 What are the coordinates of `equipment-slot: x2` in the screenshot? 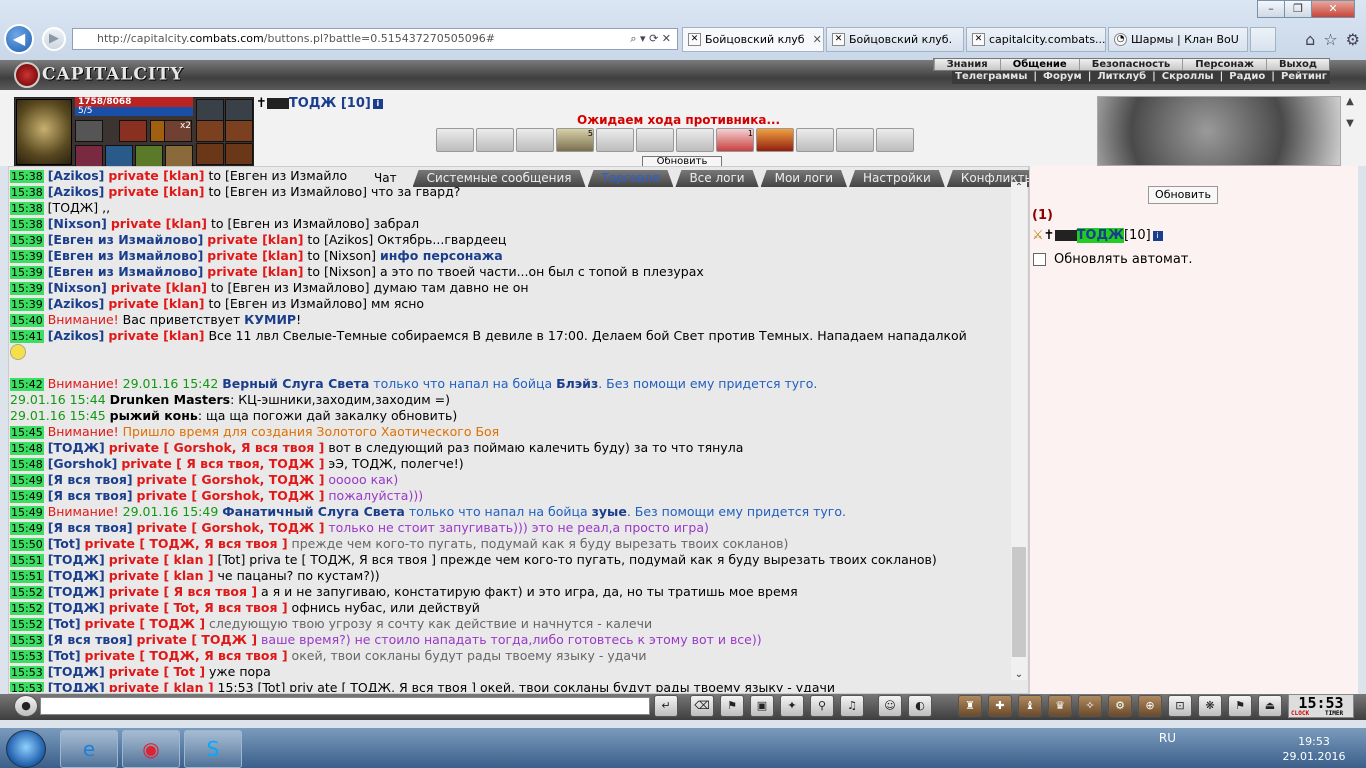 It's located at (178, 131).